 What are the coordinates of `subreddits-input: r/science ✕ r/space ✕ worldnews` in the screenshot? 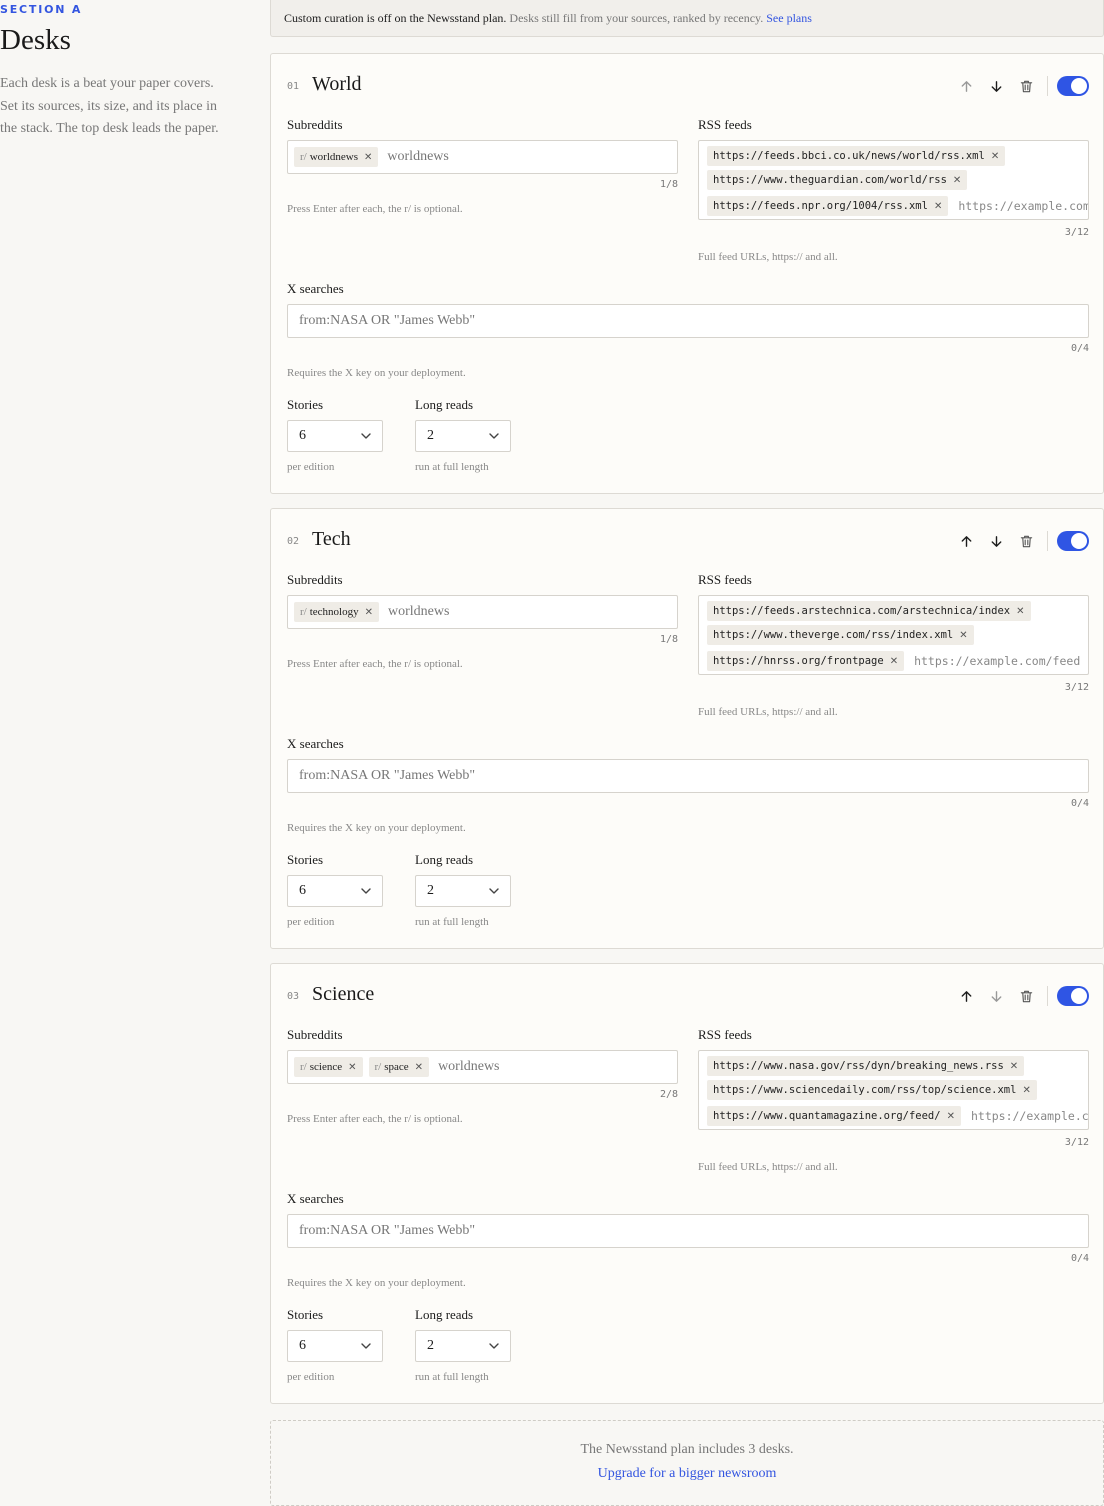 It's located at (482, 1067).